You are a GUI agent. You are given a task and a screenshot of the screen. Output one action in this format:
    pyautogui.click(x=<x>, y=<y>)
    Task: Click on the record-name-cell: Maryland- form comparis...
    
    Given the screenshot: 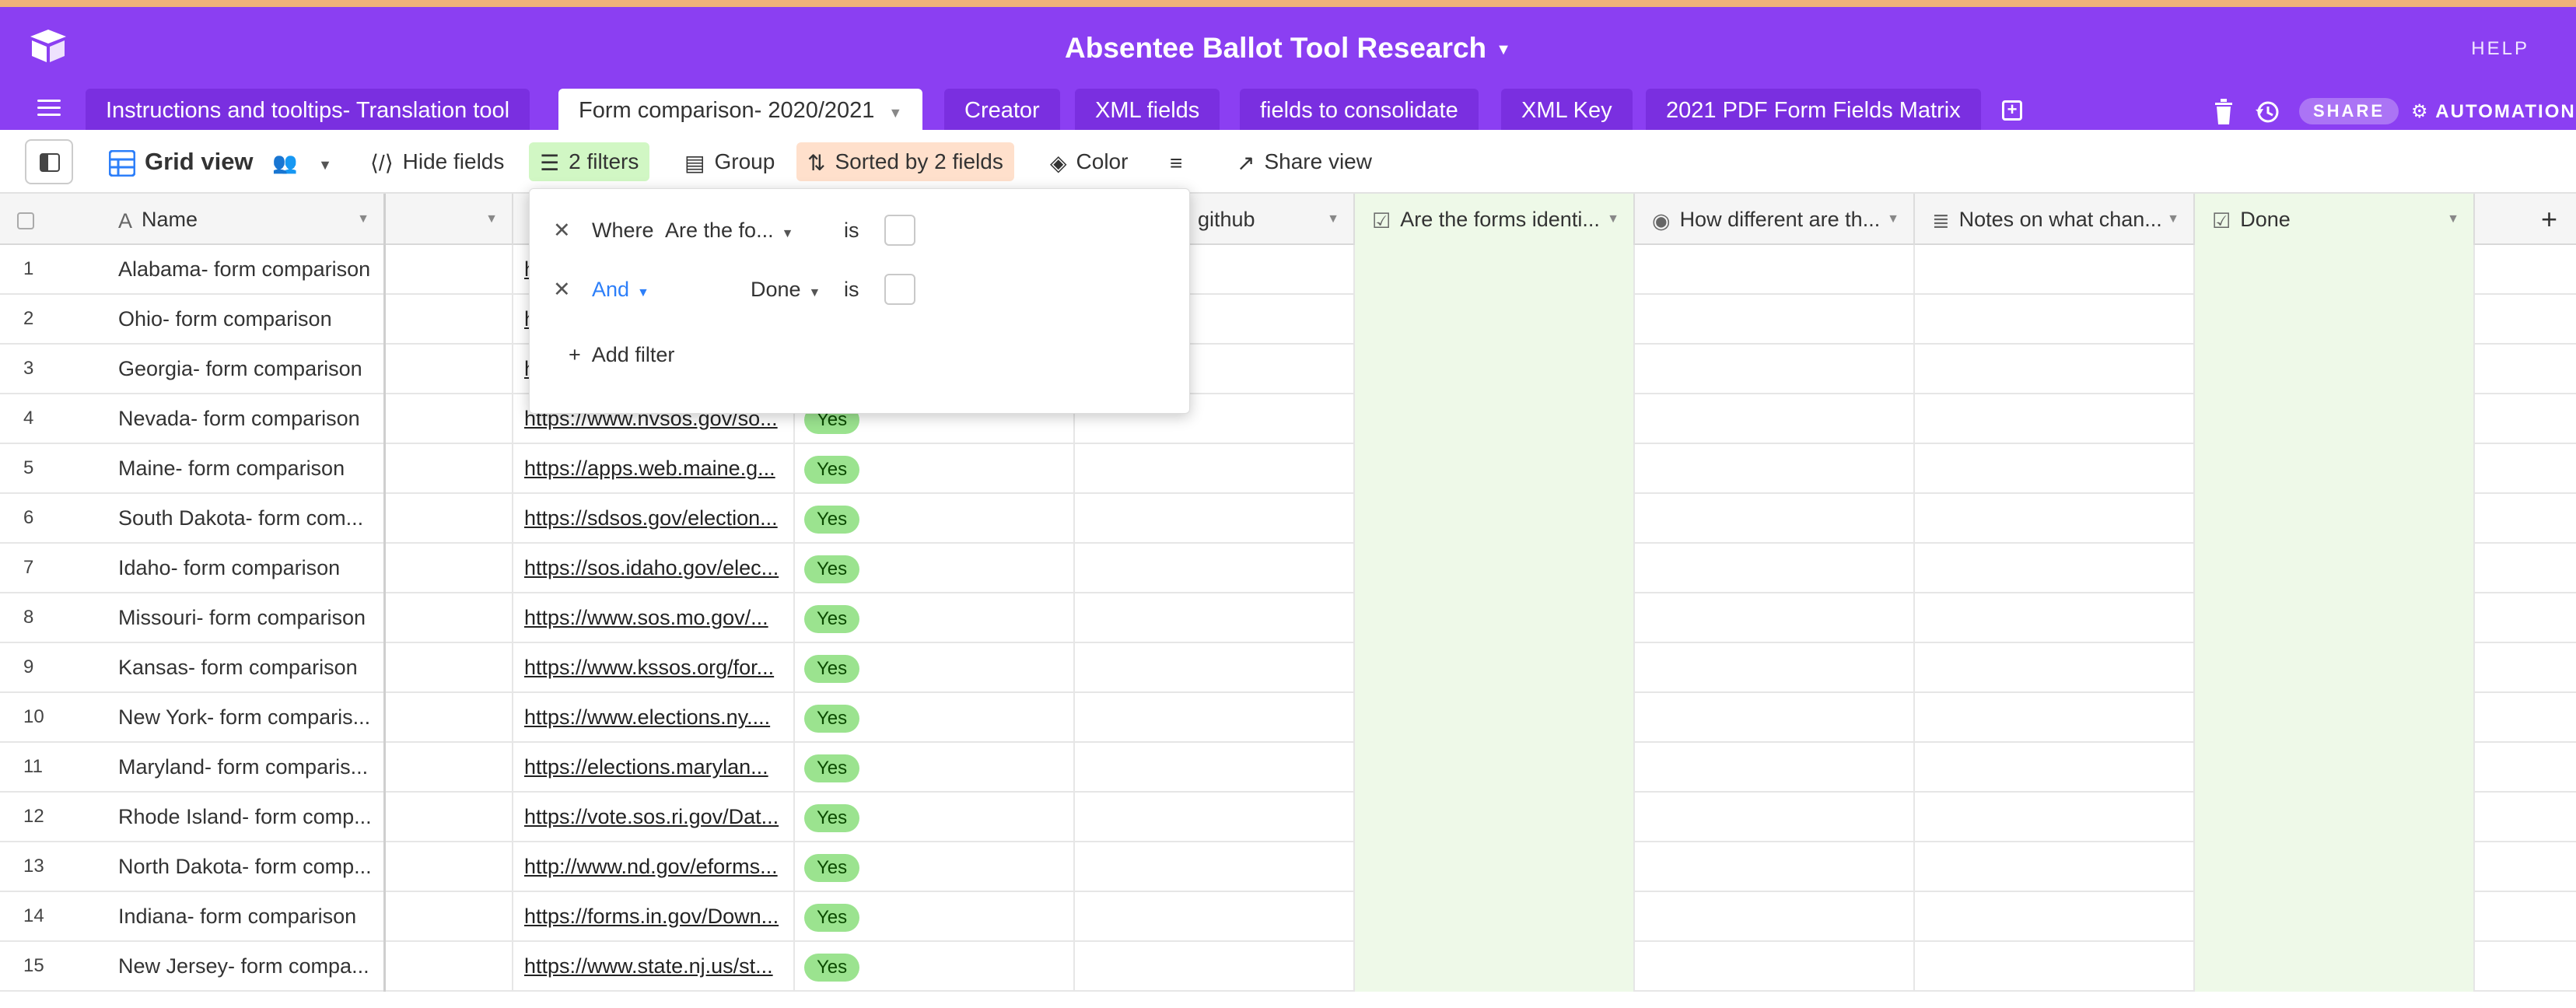 What is the action you would take?
    pyautogui.click(x=240, y=768)
    